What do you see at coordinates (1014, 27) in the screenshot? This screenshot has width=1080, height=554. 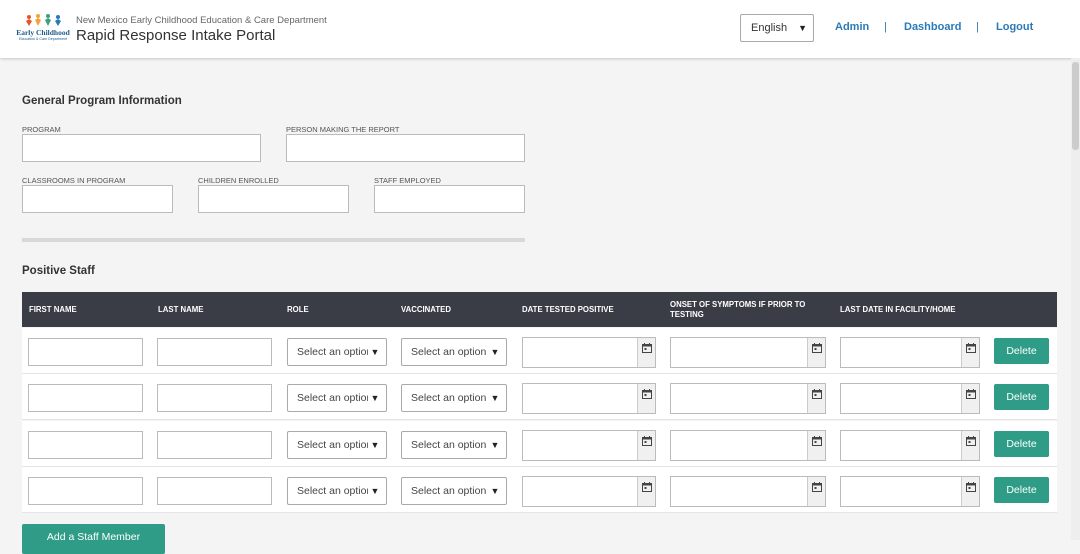 I see `nav-logout-link: Logout` at bounding box center [1014, 27].